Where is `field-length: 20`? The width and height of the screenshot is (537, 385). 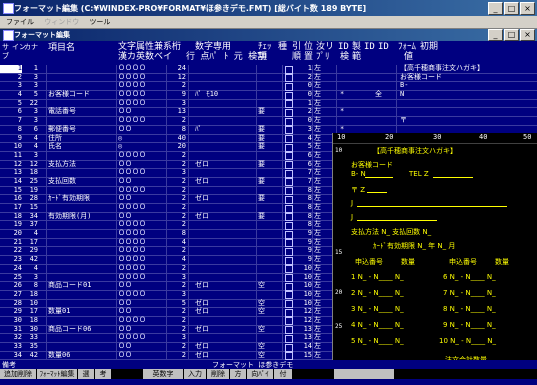
field-length: 20 is located at coordinates (181, 146).